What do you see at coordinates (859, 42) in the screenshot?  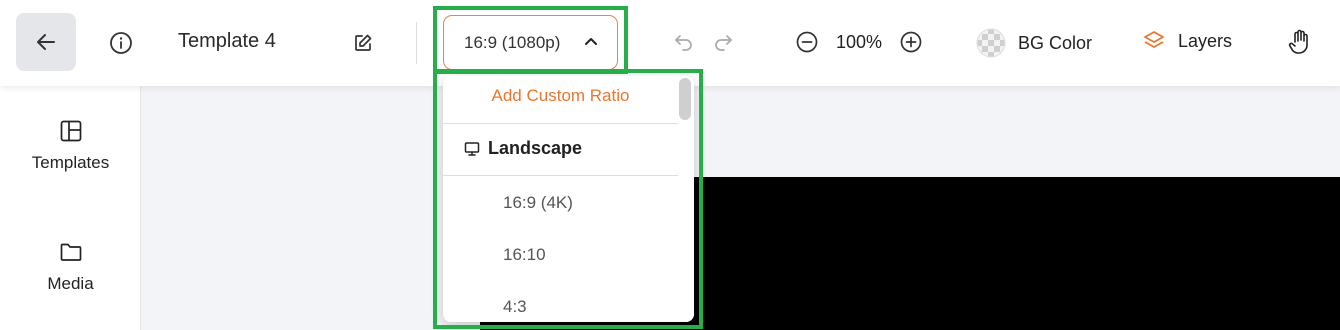 I see `zoom-level: 100%` at bounding box center [859, 42].